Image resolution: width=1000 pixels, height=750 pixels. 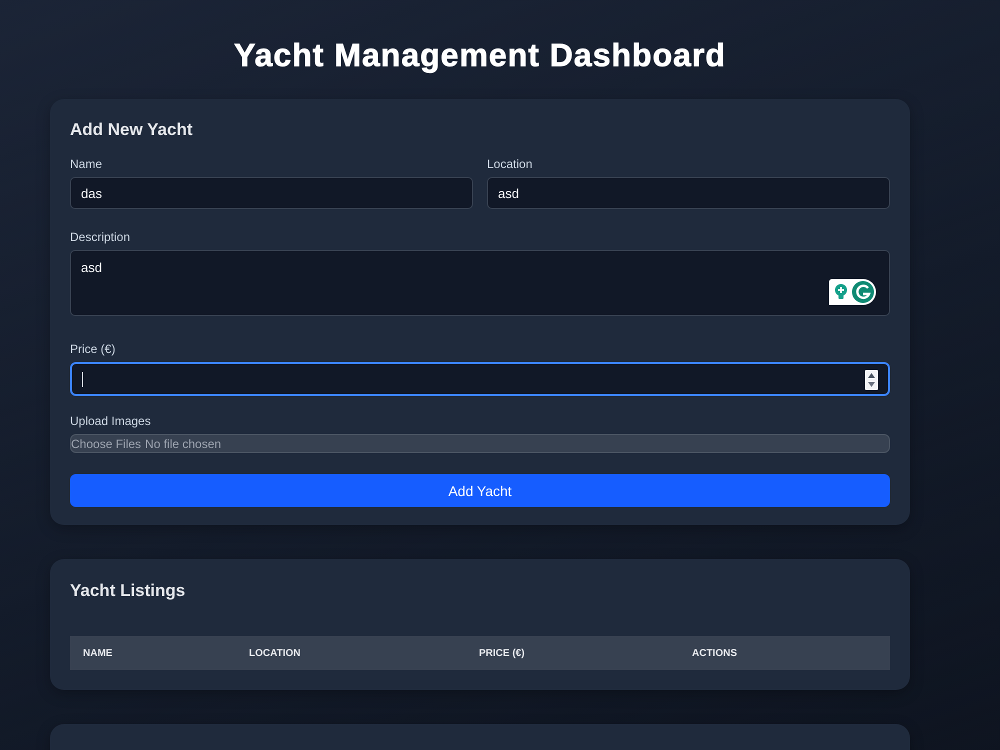 What do you see at coordinates (480, 379) in the screenshot?
I see `price-field` at bounding box center [480, 379].